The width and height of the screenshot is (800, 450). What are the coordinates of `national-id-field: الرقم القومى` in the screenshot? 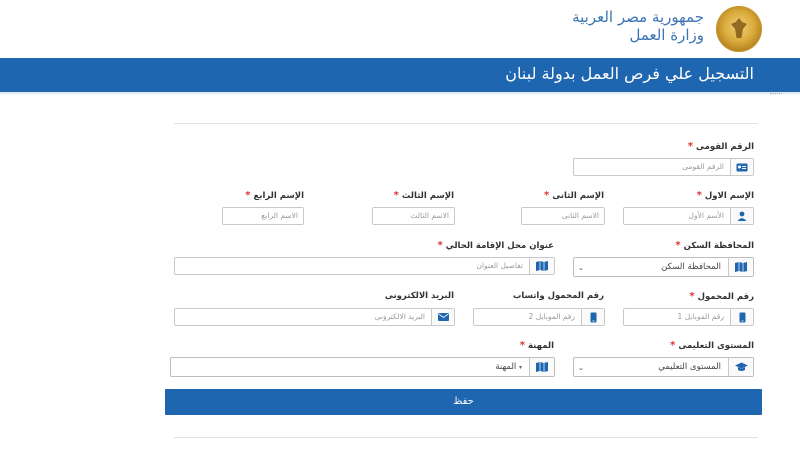 It's located at (663, 167).